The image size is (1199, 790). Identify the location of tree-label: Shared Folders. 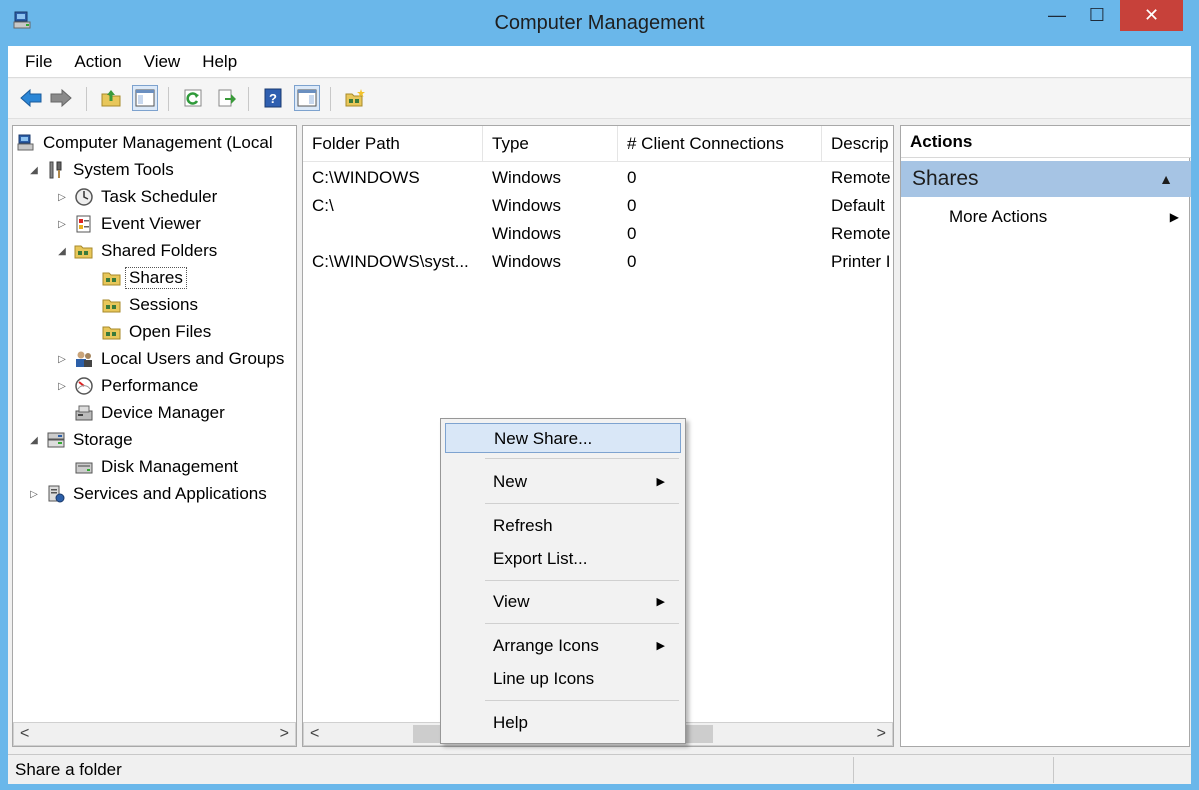
(159, 250).